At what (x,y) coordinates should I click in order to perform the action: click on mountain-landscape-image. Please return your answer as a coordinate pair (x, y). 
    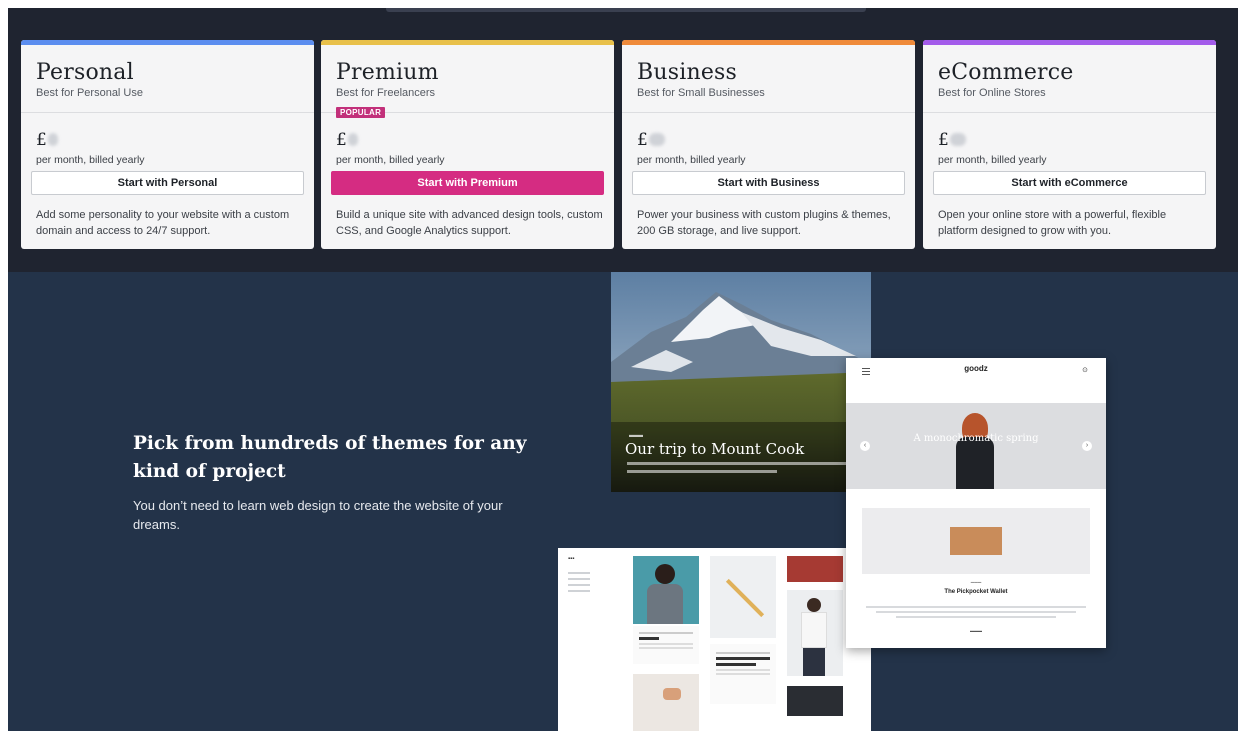
    Looking at the image, I should click on (741, 382).